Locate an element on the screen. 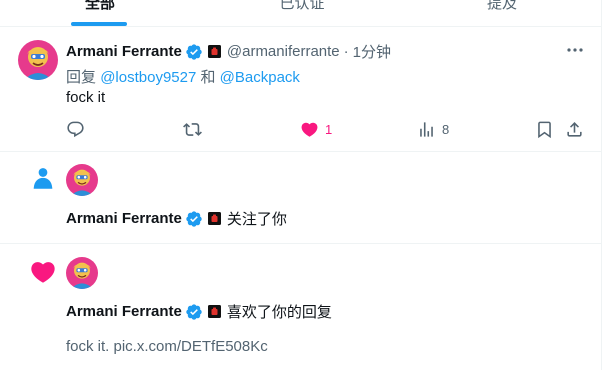 This screenshot has width=606, height=370. notification-action: 关注了你 is located at coordinates (256, 219).